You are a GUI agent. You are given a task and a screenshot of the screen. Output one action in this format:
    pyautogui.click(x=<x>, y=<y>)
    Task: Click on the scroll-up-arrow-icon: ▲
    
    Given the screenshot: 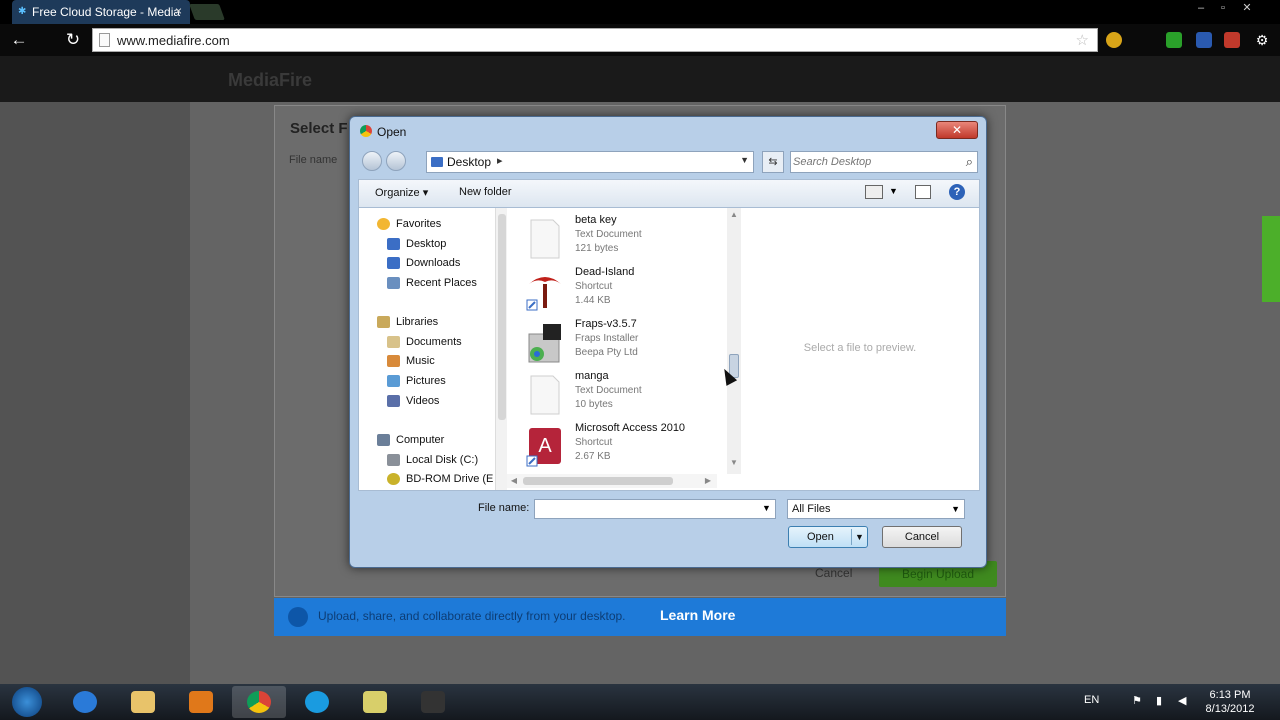 What is the action you would take?
    pyautogui.click(x=734, y=215)
    